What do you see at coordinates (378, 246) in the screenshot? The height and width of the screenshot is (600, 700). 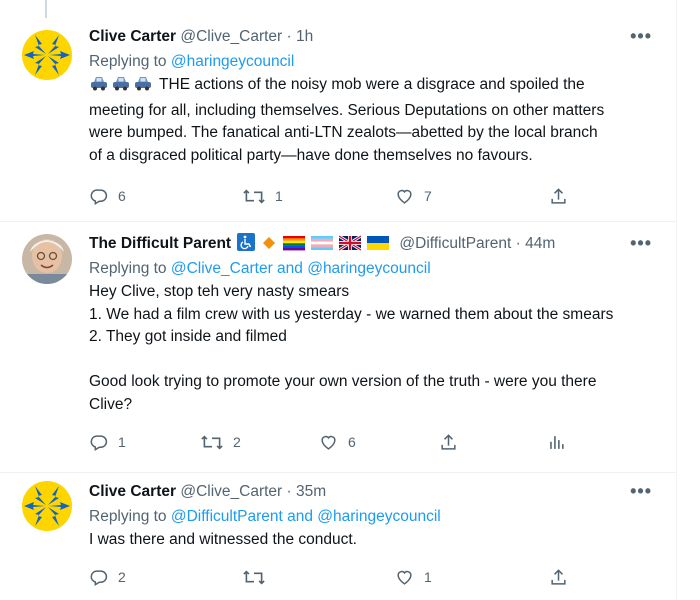 I see `ukraine-flag-icon` at bounding box center [378, 246].